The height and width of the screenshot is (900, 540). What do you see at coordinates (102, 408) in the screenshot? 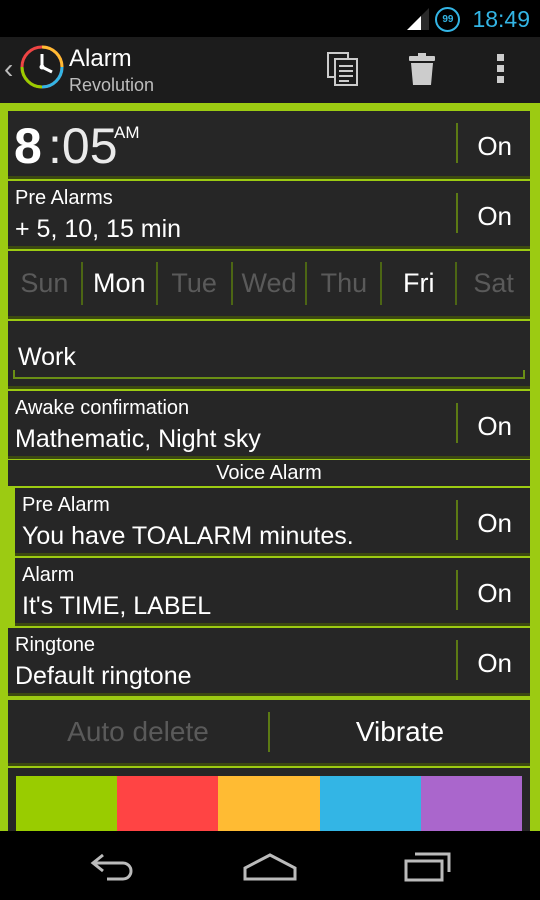
I see `awake-confirmation-title: Awake confirmation` at bounding box center [102, 408].